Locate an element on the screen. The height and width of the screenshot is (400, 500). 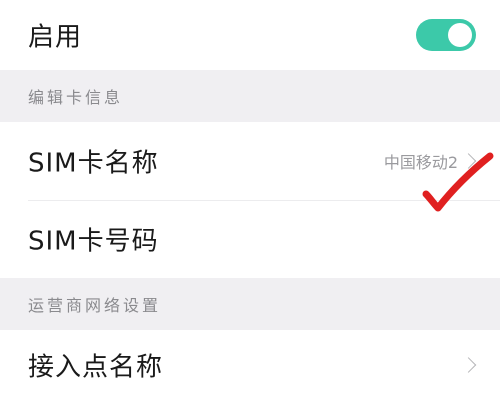
toggle-knob is located at coordinates (460, 35).